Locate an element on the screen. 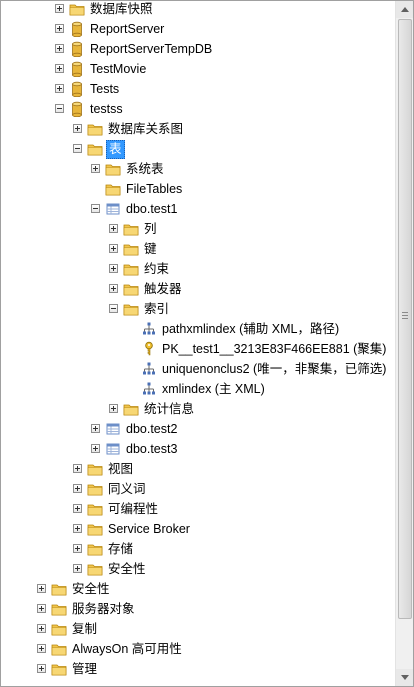 This screenshot has height=687, width=414. tree-node: Tests is located at coordinates (198, 89).